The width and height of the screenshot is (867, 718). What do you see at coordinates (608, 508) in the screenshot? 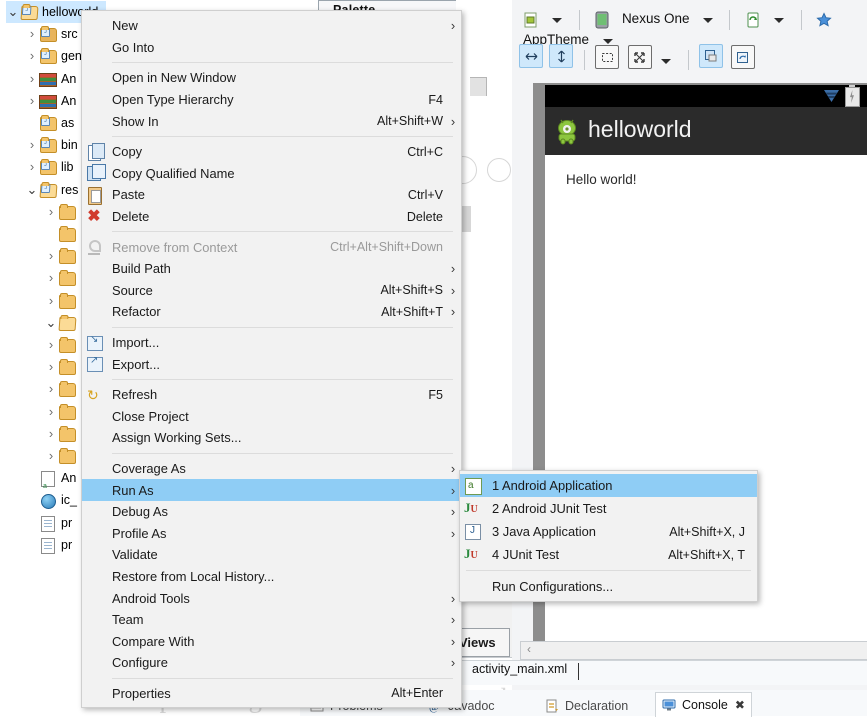
I see `submenu-item-2-android-junit-test: JU 2 Android JUnit Test` at bounding box center [608, 508].